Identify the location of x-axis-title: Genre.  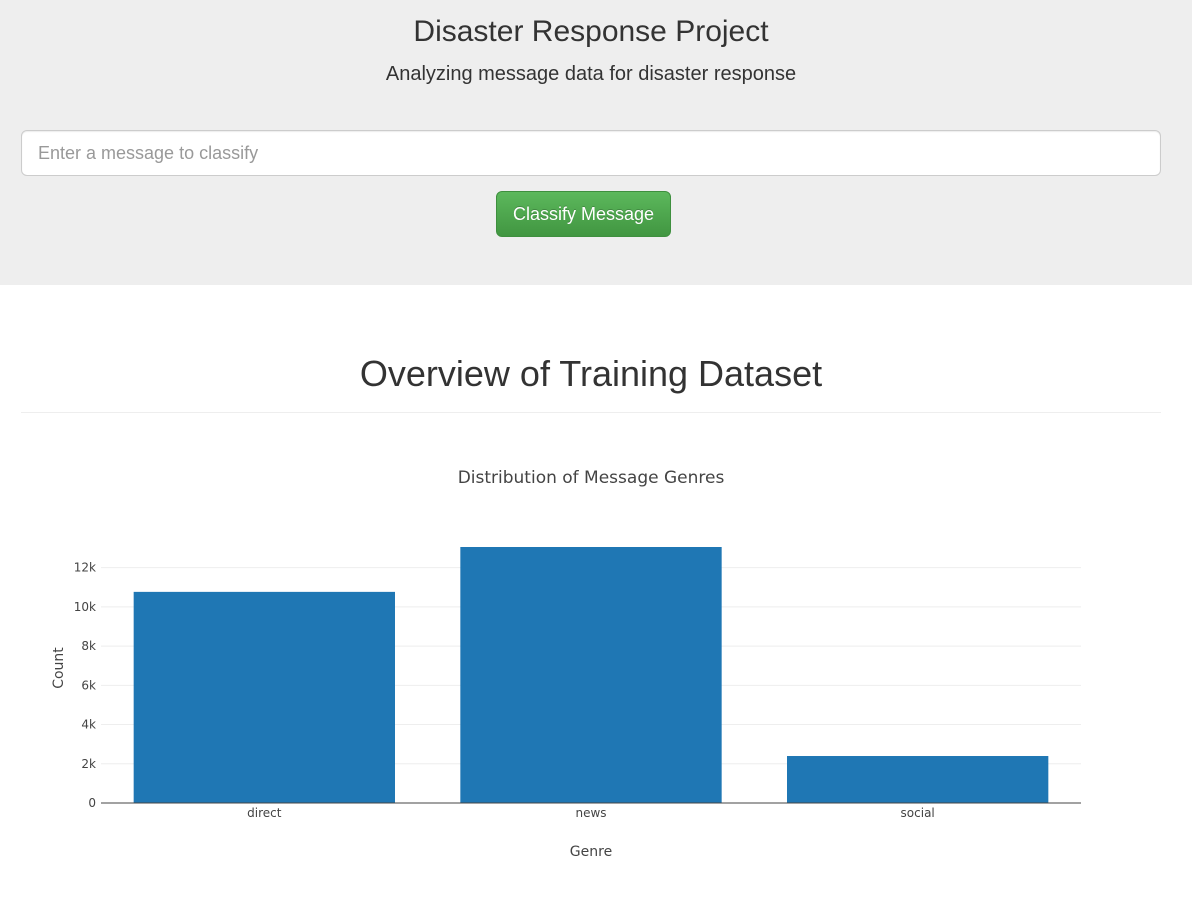
(591, 852).